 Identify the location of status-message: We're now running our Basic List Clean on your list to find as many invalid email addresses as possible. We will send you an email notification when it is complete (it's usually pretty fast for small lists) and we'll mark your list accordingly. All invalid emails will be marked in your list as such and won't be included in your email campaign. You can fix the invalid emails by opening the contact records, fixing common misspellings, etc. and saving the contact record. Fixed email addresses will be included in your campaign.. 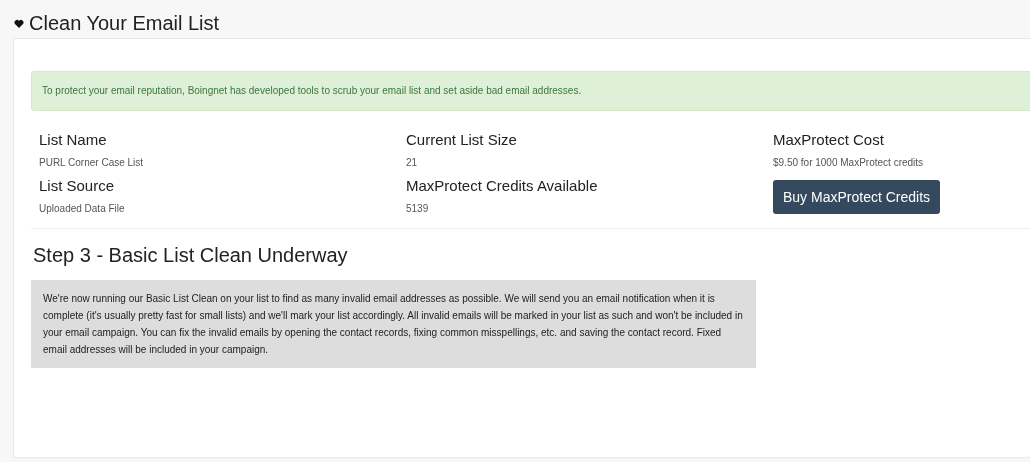
(393, 324).